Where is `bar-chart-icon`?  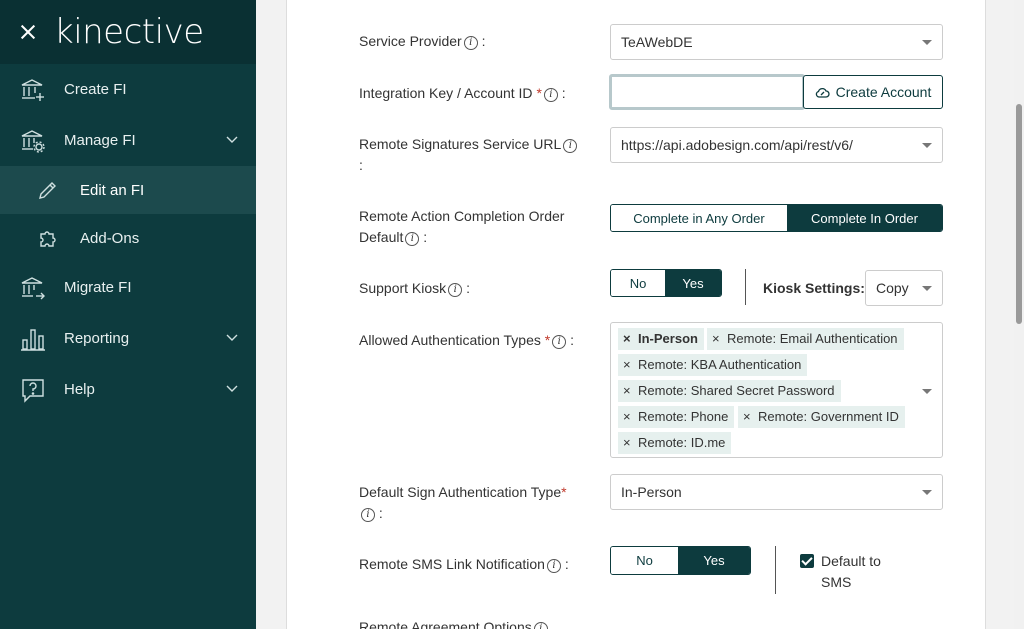
bar-chart-icon is located at coordinates (33, 340).